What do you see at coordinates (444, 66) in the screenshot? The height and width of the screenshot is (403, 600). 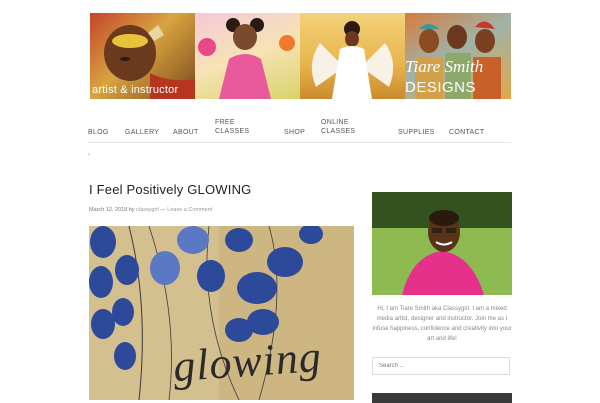 I see `brand-name: Tiare Smith` at bounding box center [444, 66].